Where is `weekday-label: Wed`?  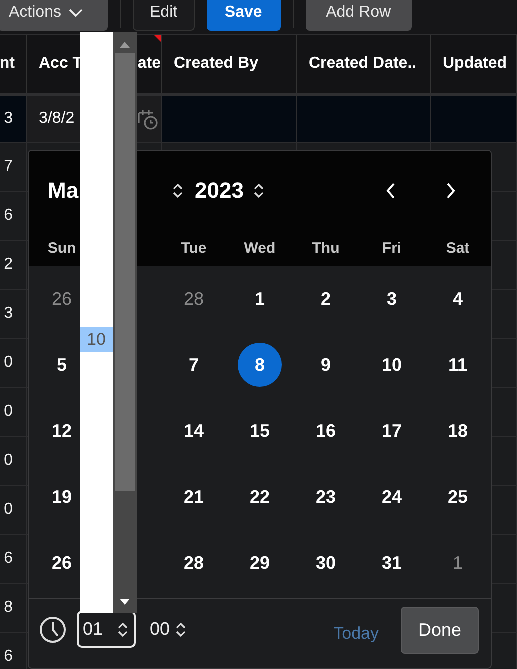
weekday-label: Wed is located at coordinates (260, 248).